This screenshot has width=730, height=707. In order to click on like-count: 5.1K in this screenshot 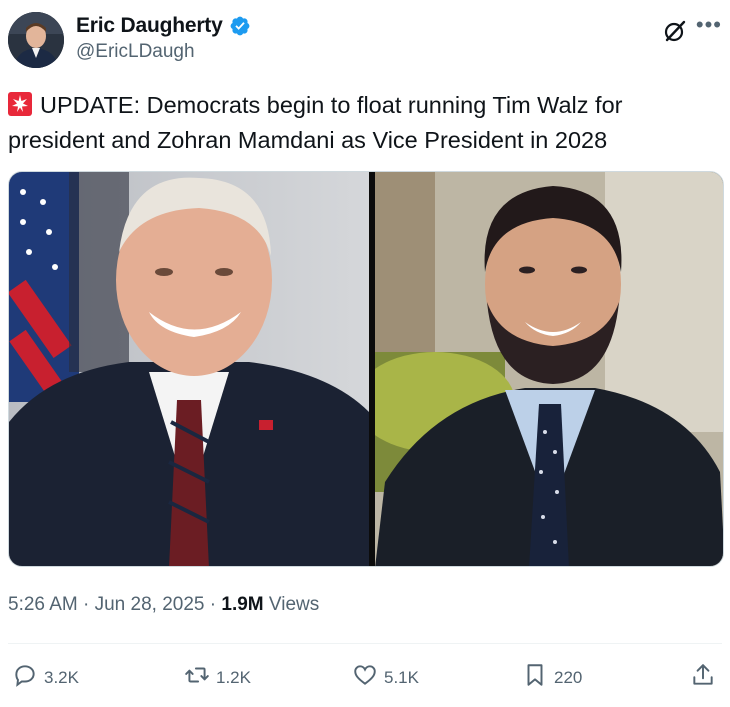, I will do `click(401, 677)`.